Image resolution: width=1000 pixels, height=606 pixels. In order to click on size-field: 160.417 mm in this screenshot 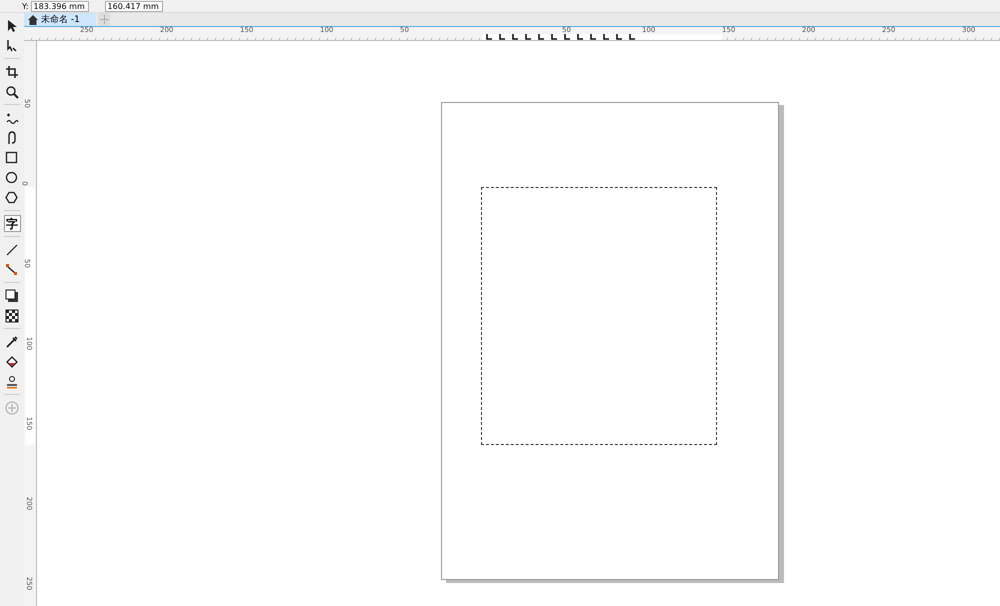, I will do `click(133, 6)`.